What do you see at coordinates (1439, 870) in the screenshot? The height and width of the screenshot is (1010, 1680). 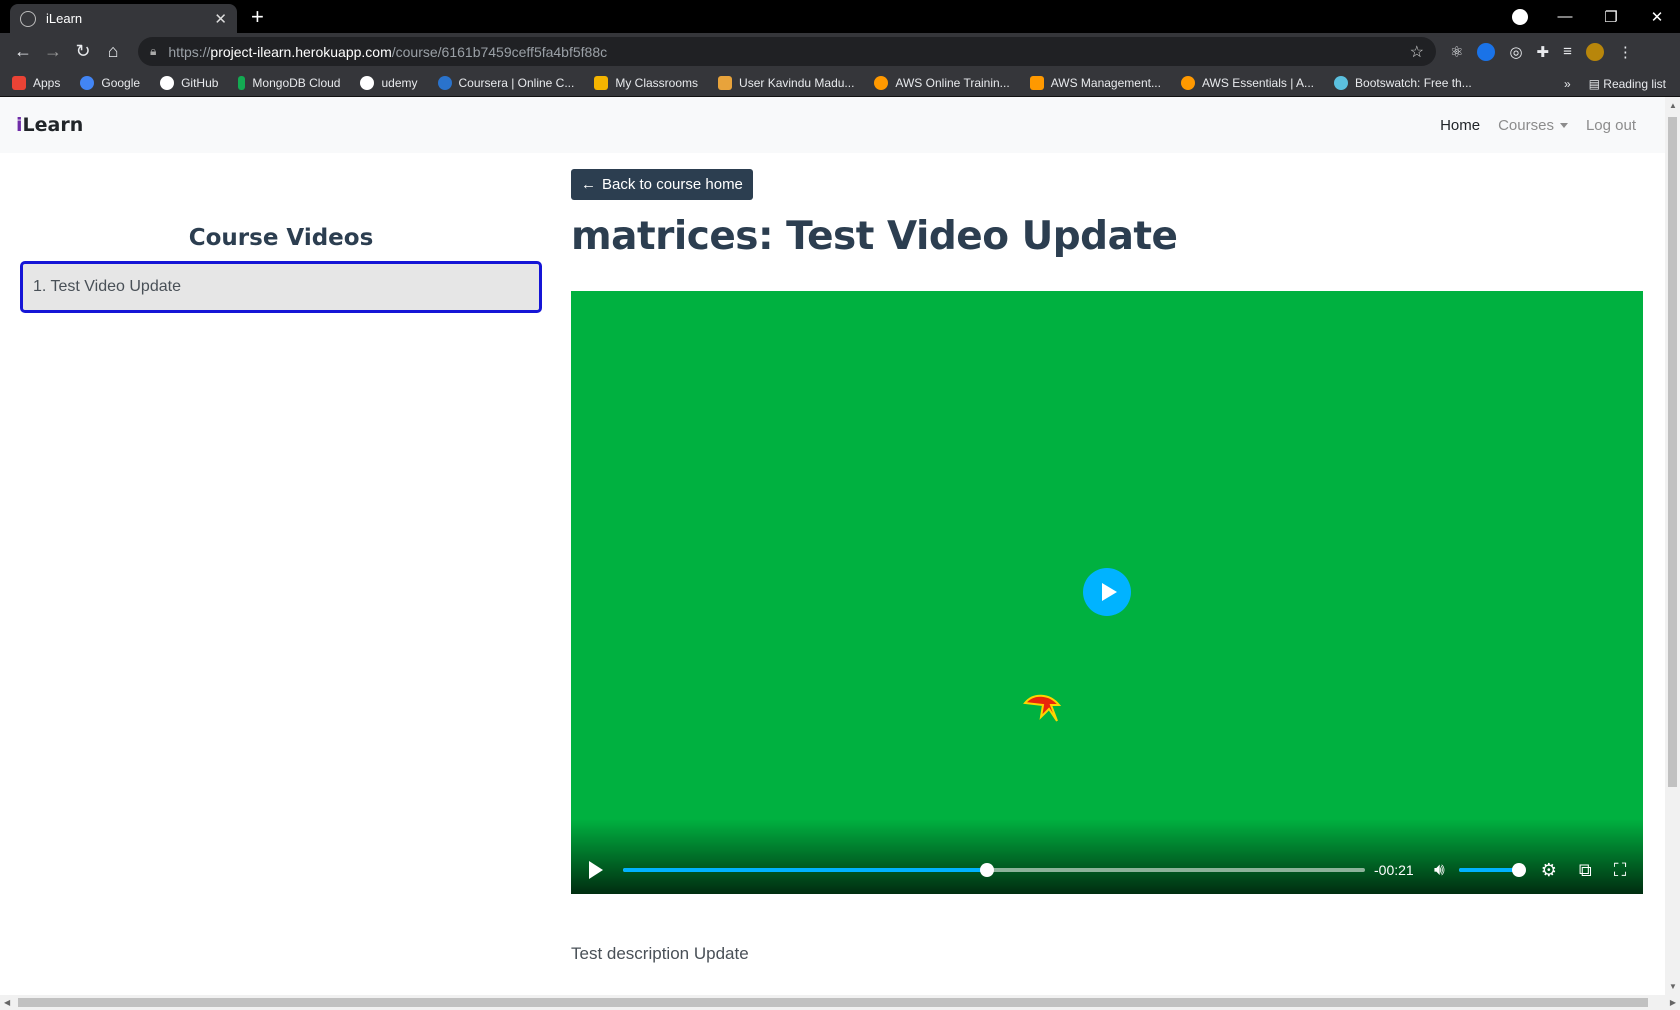 I see `volume-icon: 🔊︎` at bounding box center [1439, 870].